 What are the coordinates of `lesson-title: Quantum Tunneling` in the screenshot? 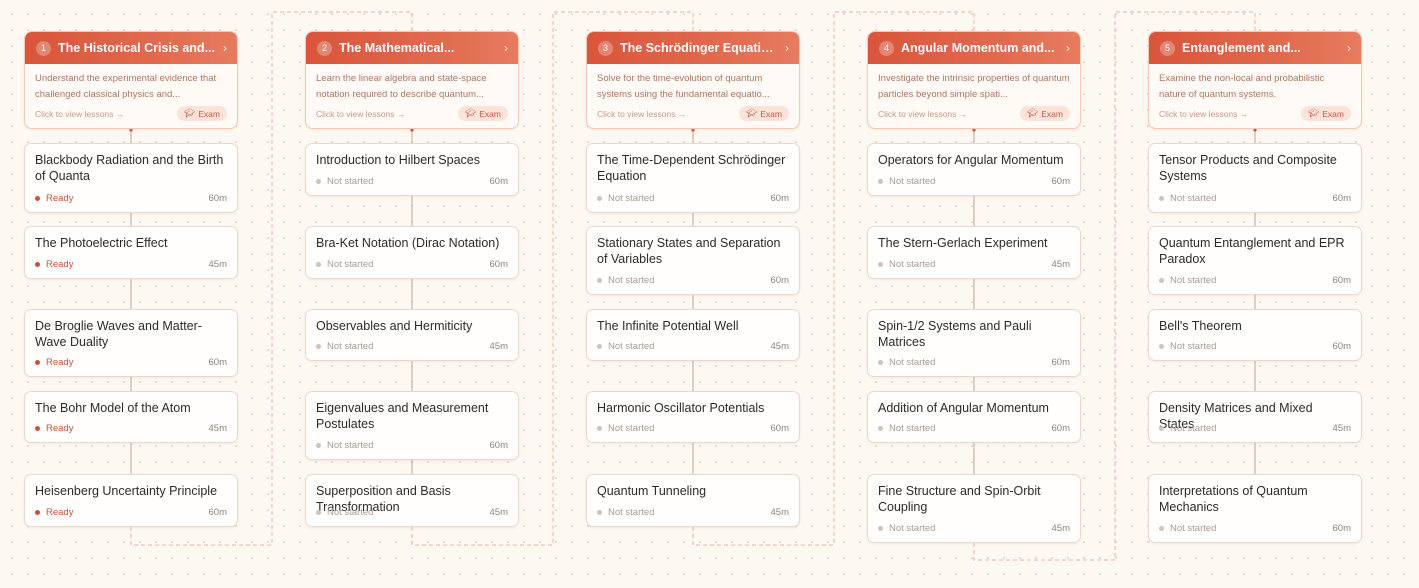 It's located at (652, 491).